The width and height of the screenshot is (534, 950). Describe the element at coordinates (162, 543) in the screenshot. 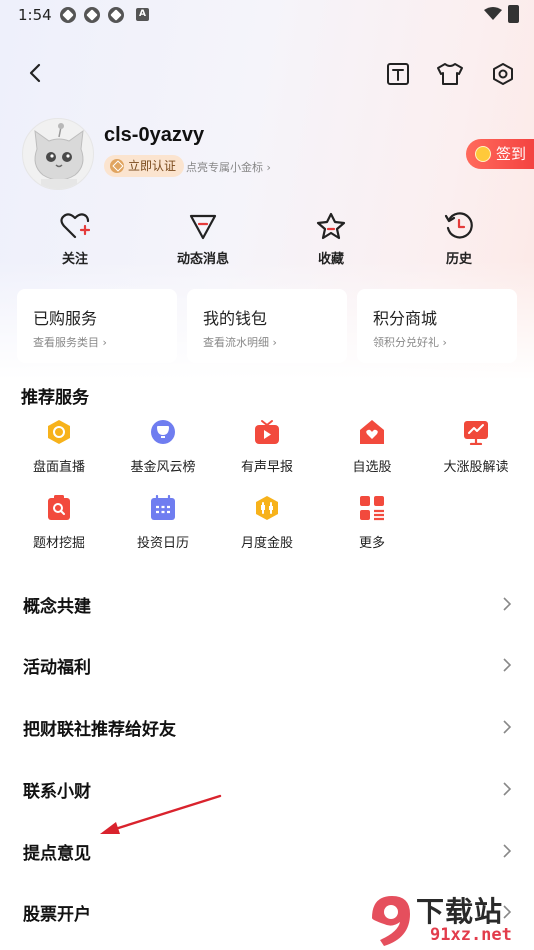

I see `service-label: 投资日历` at that location.